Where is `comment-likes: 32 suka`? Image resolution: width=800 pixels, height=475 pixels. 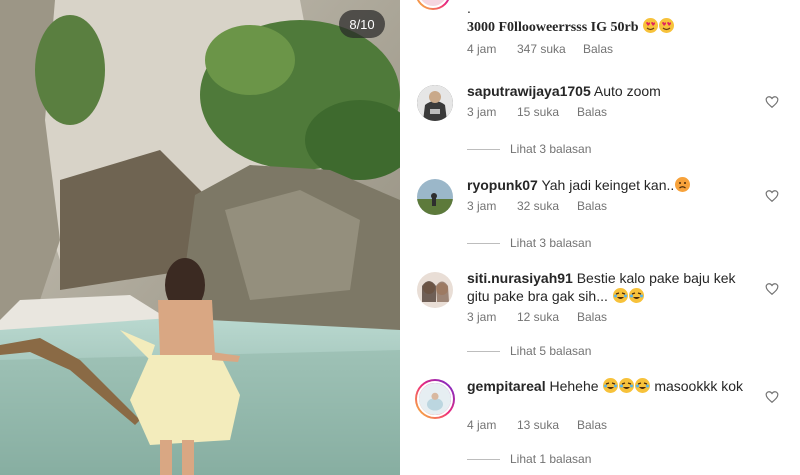 comment-likes: 32 suka is located at coordinates (547, 206).